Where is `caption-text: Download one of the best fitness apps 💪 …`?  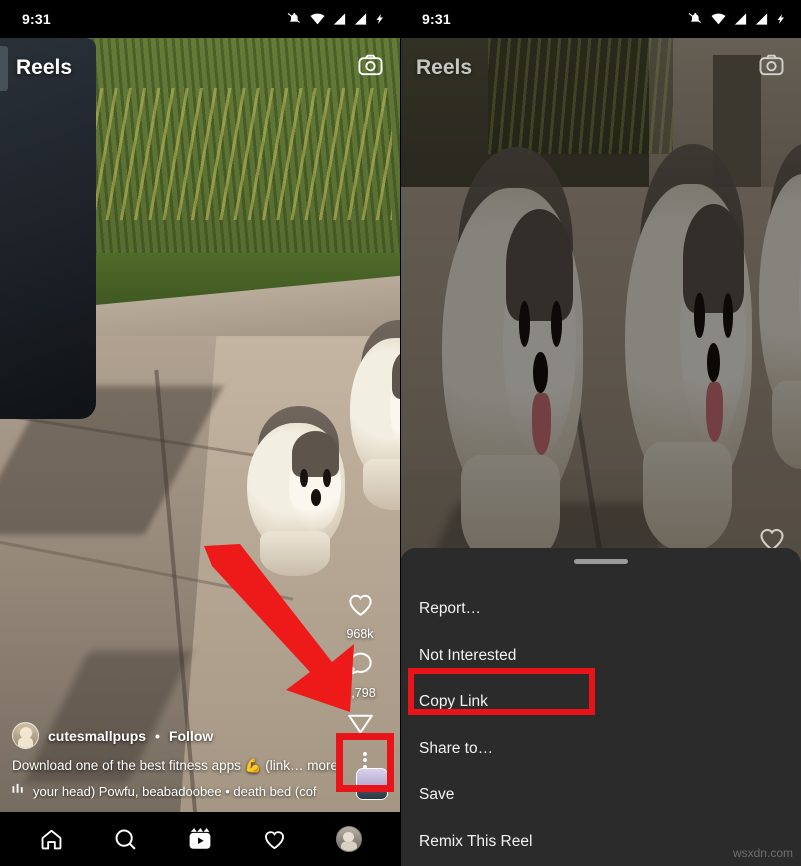 caption-text: Download one of the best fitness apps 💪 … is located at coordinates (200, 766).